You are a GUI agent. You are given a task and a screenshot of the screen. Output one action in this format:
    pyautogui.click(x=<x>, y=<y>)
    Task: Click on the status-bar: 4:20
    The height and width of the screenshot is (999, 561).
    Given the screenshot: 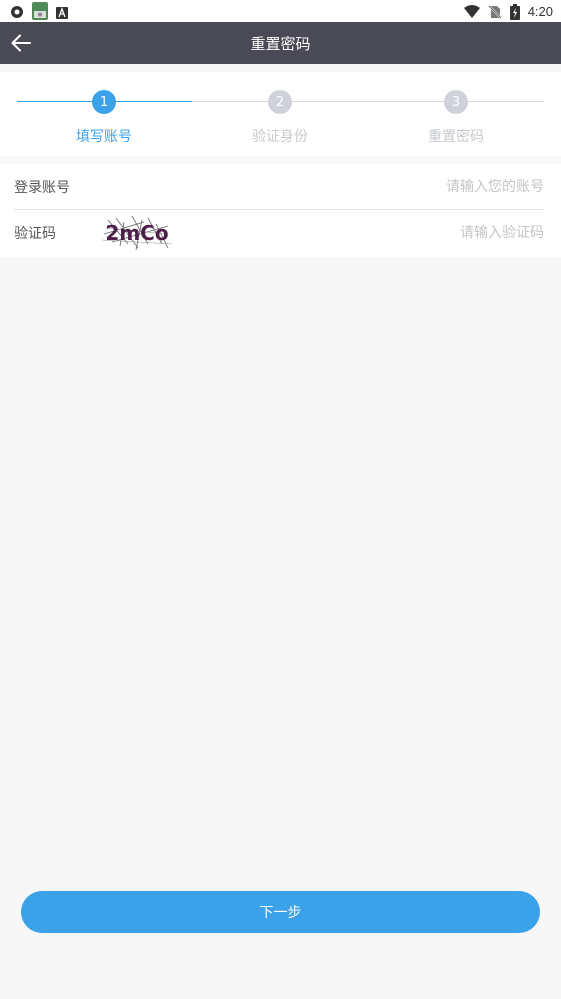 What is the action you would take?
    pyautogui.click(x=280, y=11)
    